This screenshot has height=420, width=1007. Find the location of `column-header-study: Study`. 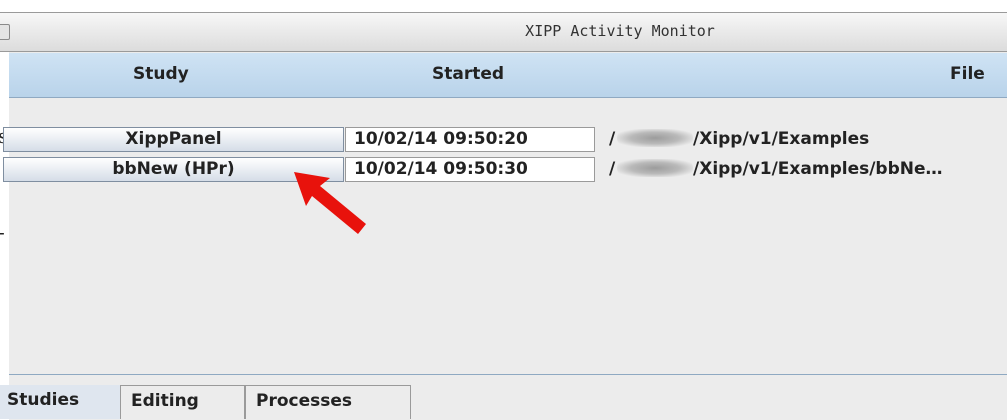

column-header-study: Study is located at coordinates (161, 74).